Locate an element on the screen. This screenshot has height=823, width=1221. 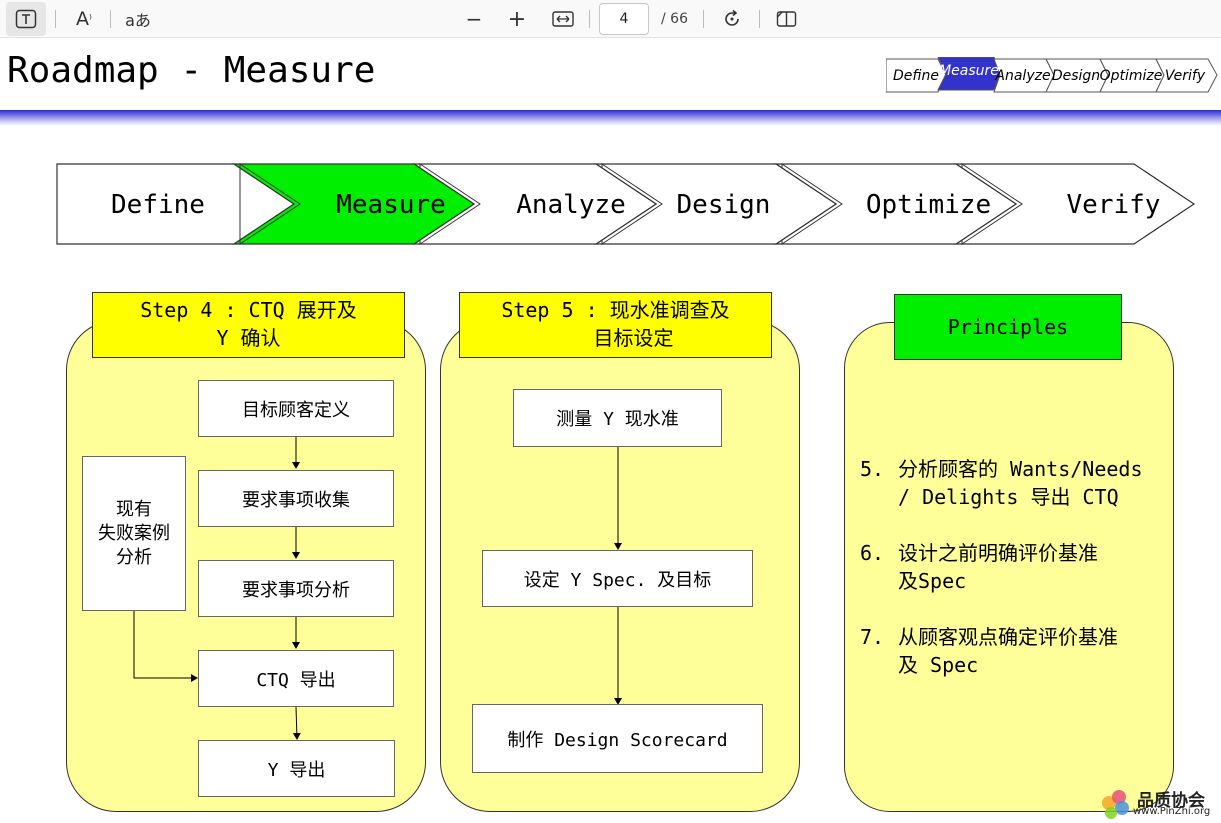
principle-line: 及 Spec is located at coordinates (938, 665).